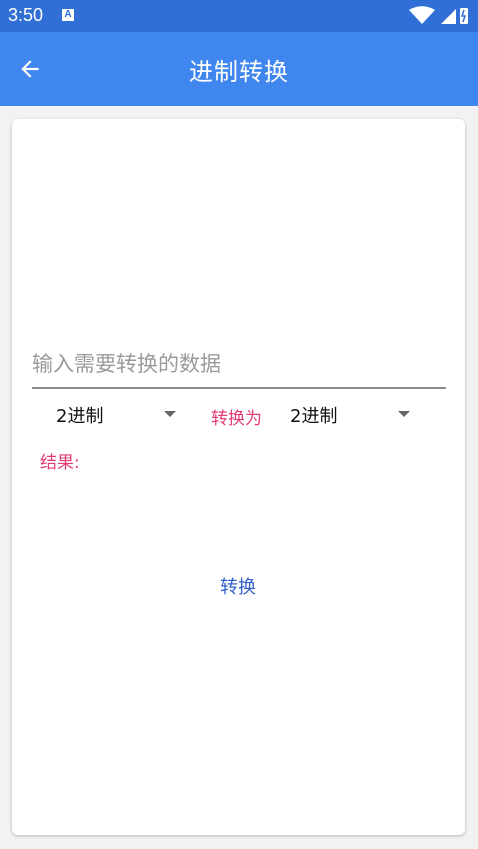 The image size is (478, 849). What do you see at coordinates (80, 416) in the screenshot?
I see `from-base-value: 2进制` at bounding box center [80, 416].